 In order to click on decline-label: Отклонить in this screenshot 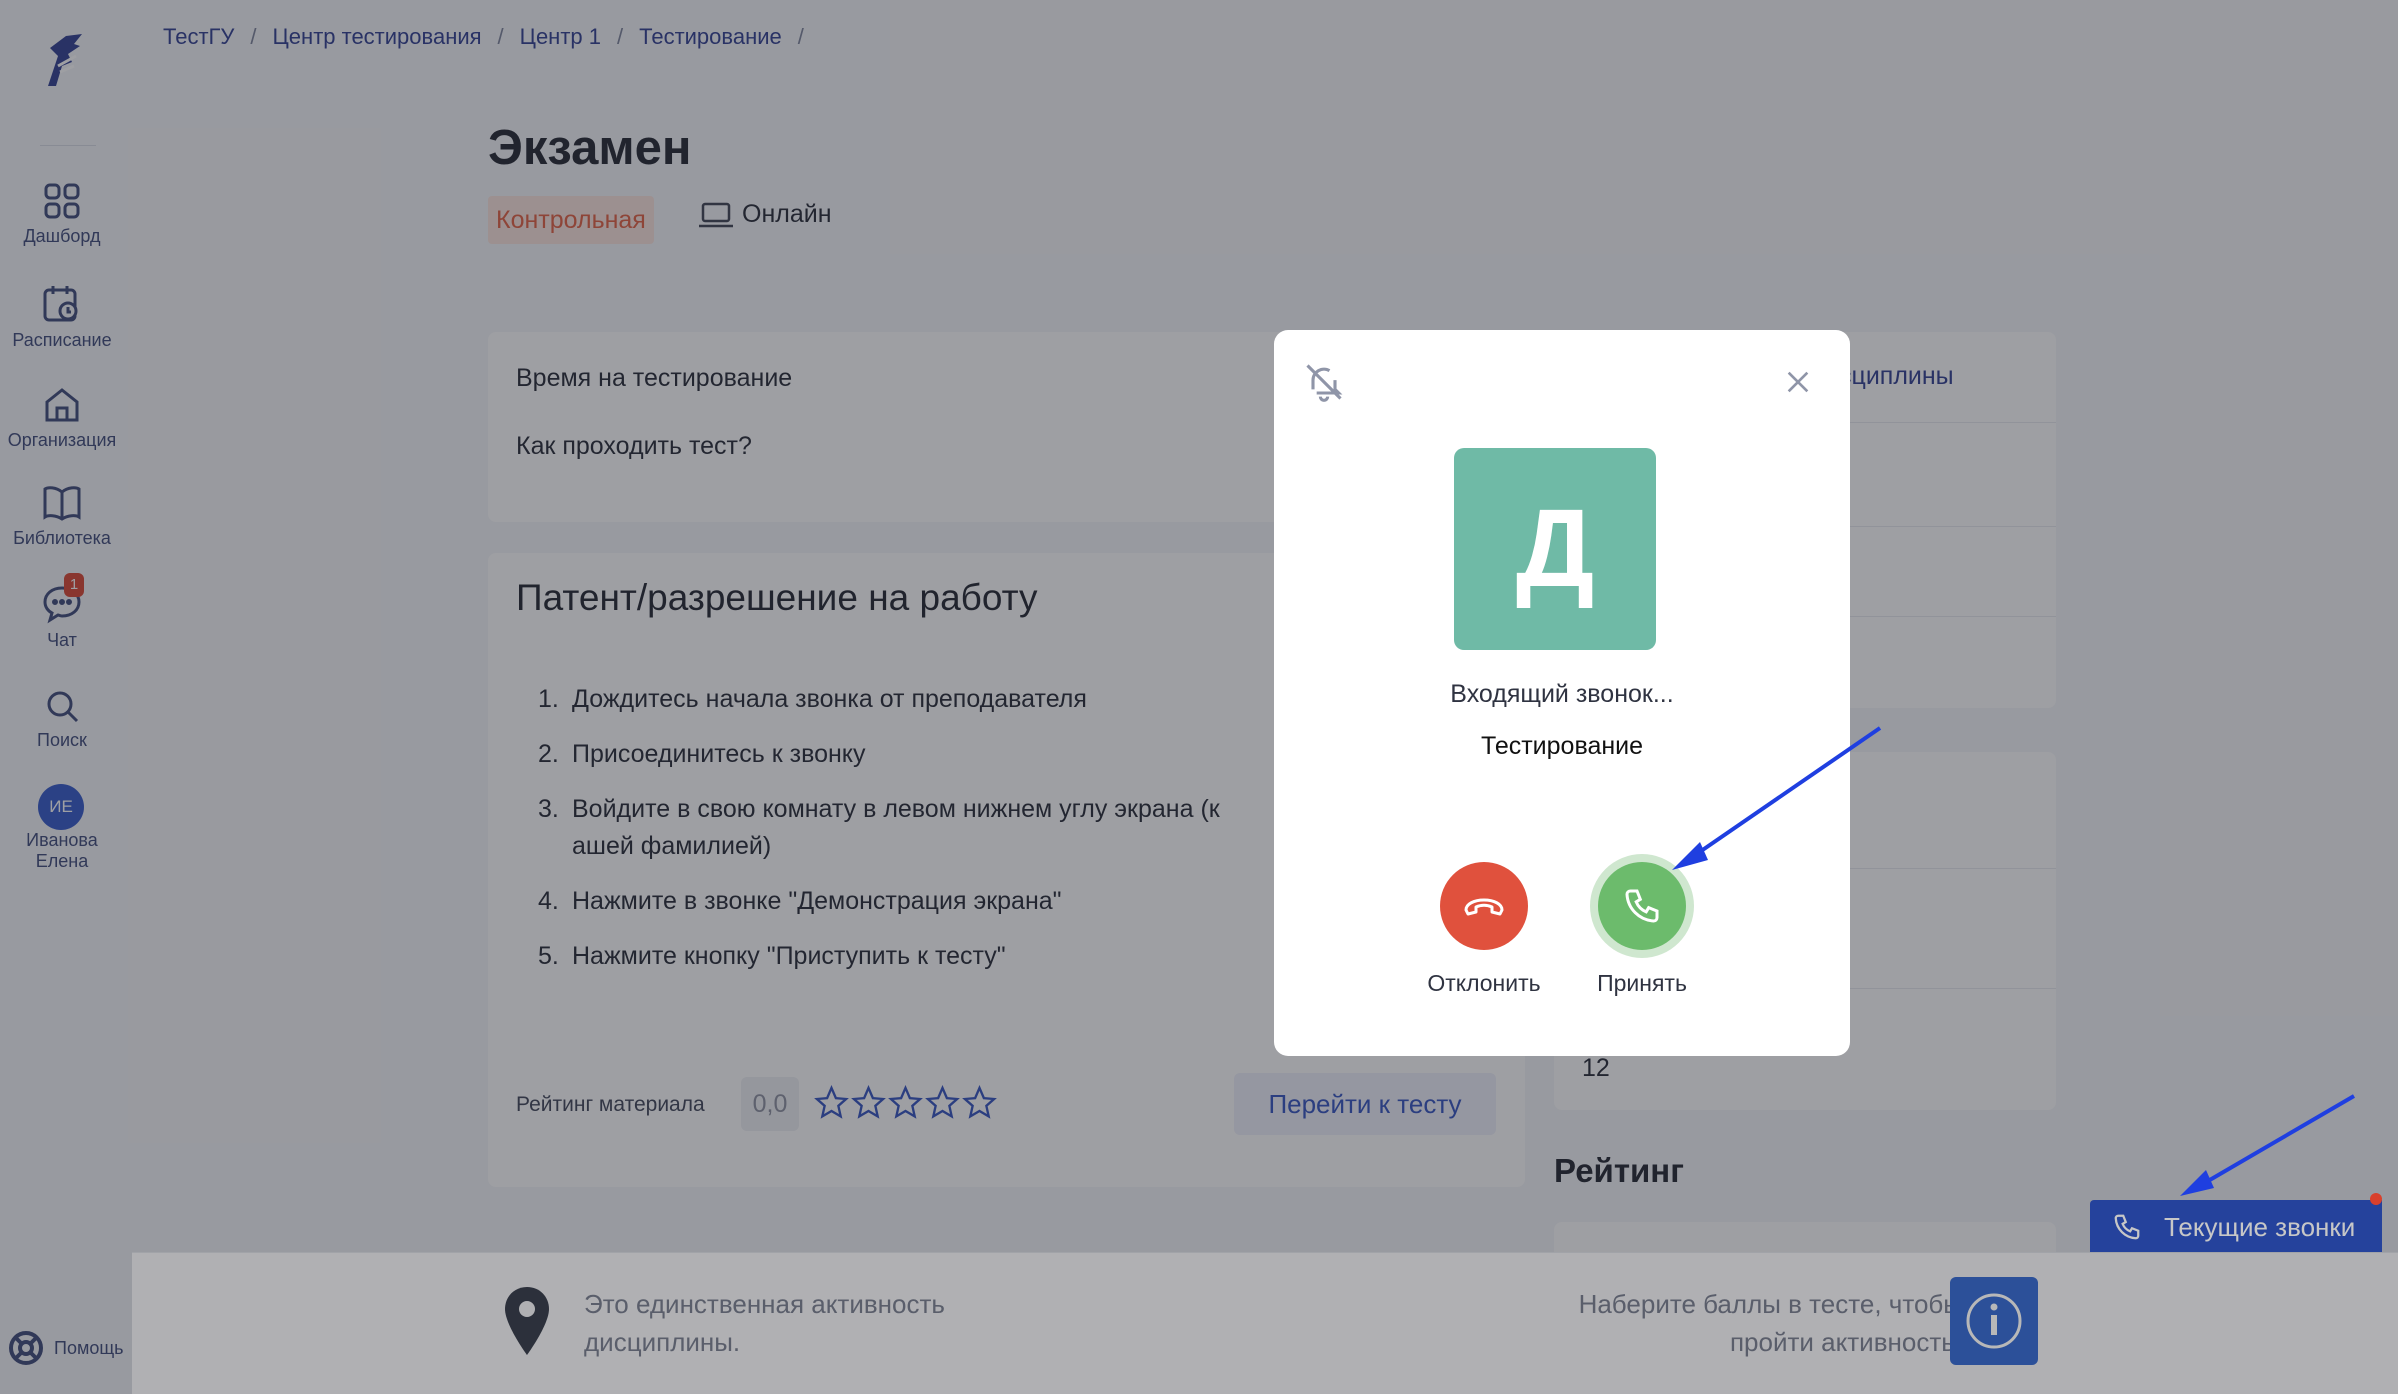, I will do `click(1484, 983)`.